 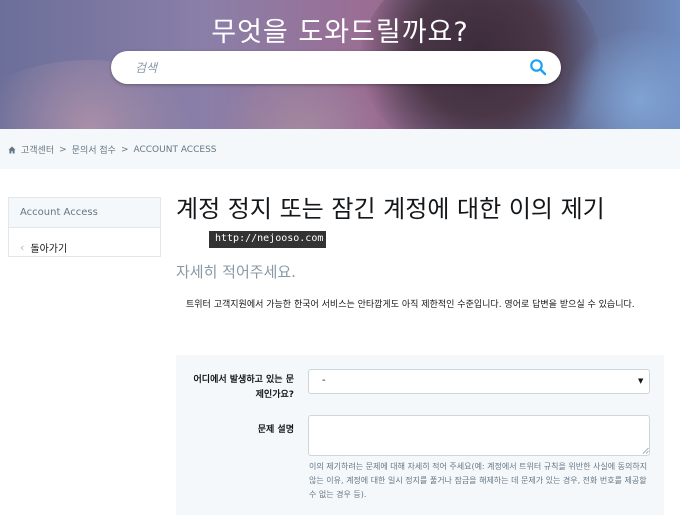 What do you see at coordinates (645, 450) in the screenshot?
I see `resize-handle-icon` at bounding box center [645, 450].